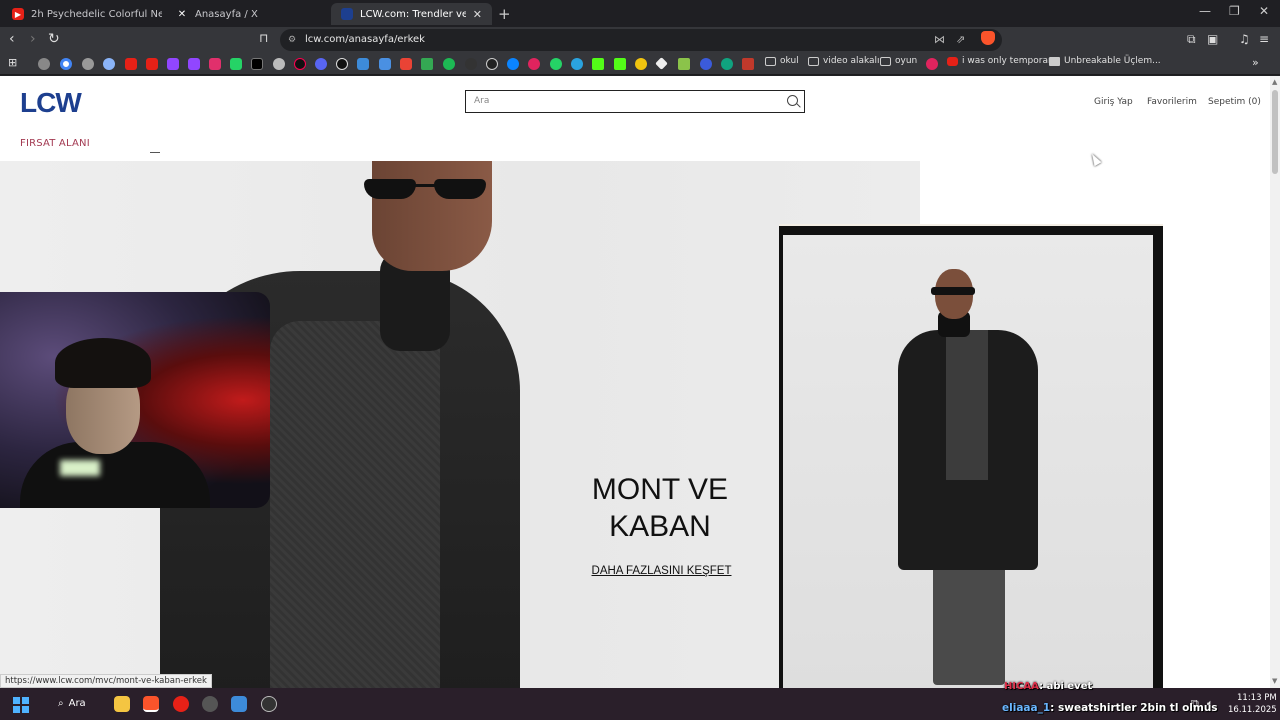 The width and height of the screenshot is (1280, 720). Describe the element at coordinates (1274, 681) in the screenshot. I see `scroll-down-icon: ▼` at that location.